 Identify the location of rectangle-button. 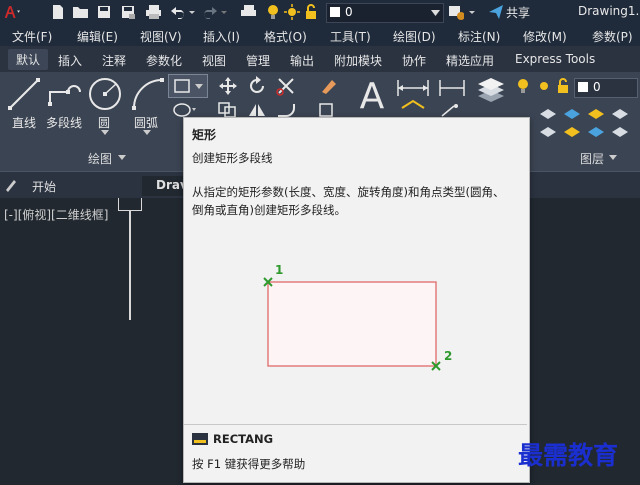
(188, 86).